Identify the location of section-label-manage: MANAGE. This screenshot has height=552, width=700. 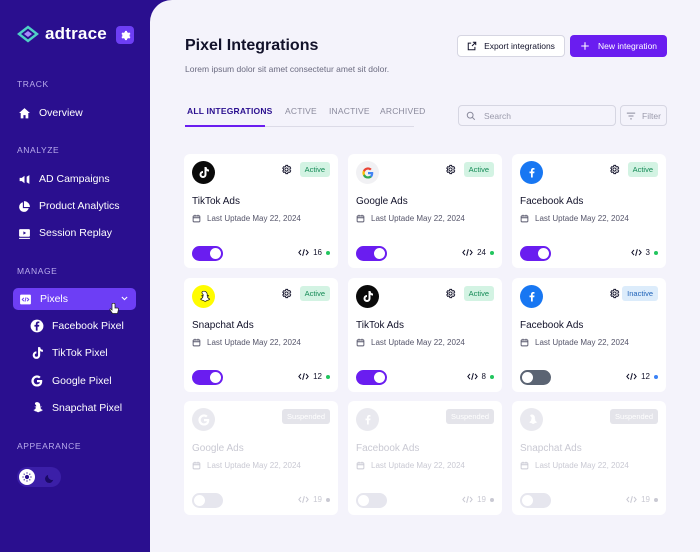
(37, 271).